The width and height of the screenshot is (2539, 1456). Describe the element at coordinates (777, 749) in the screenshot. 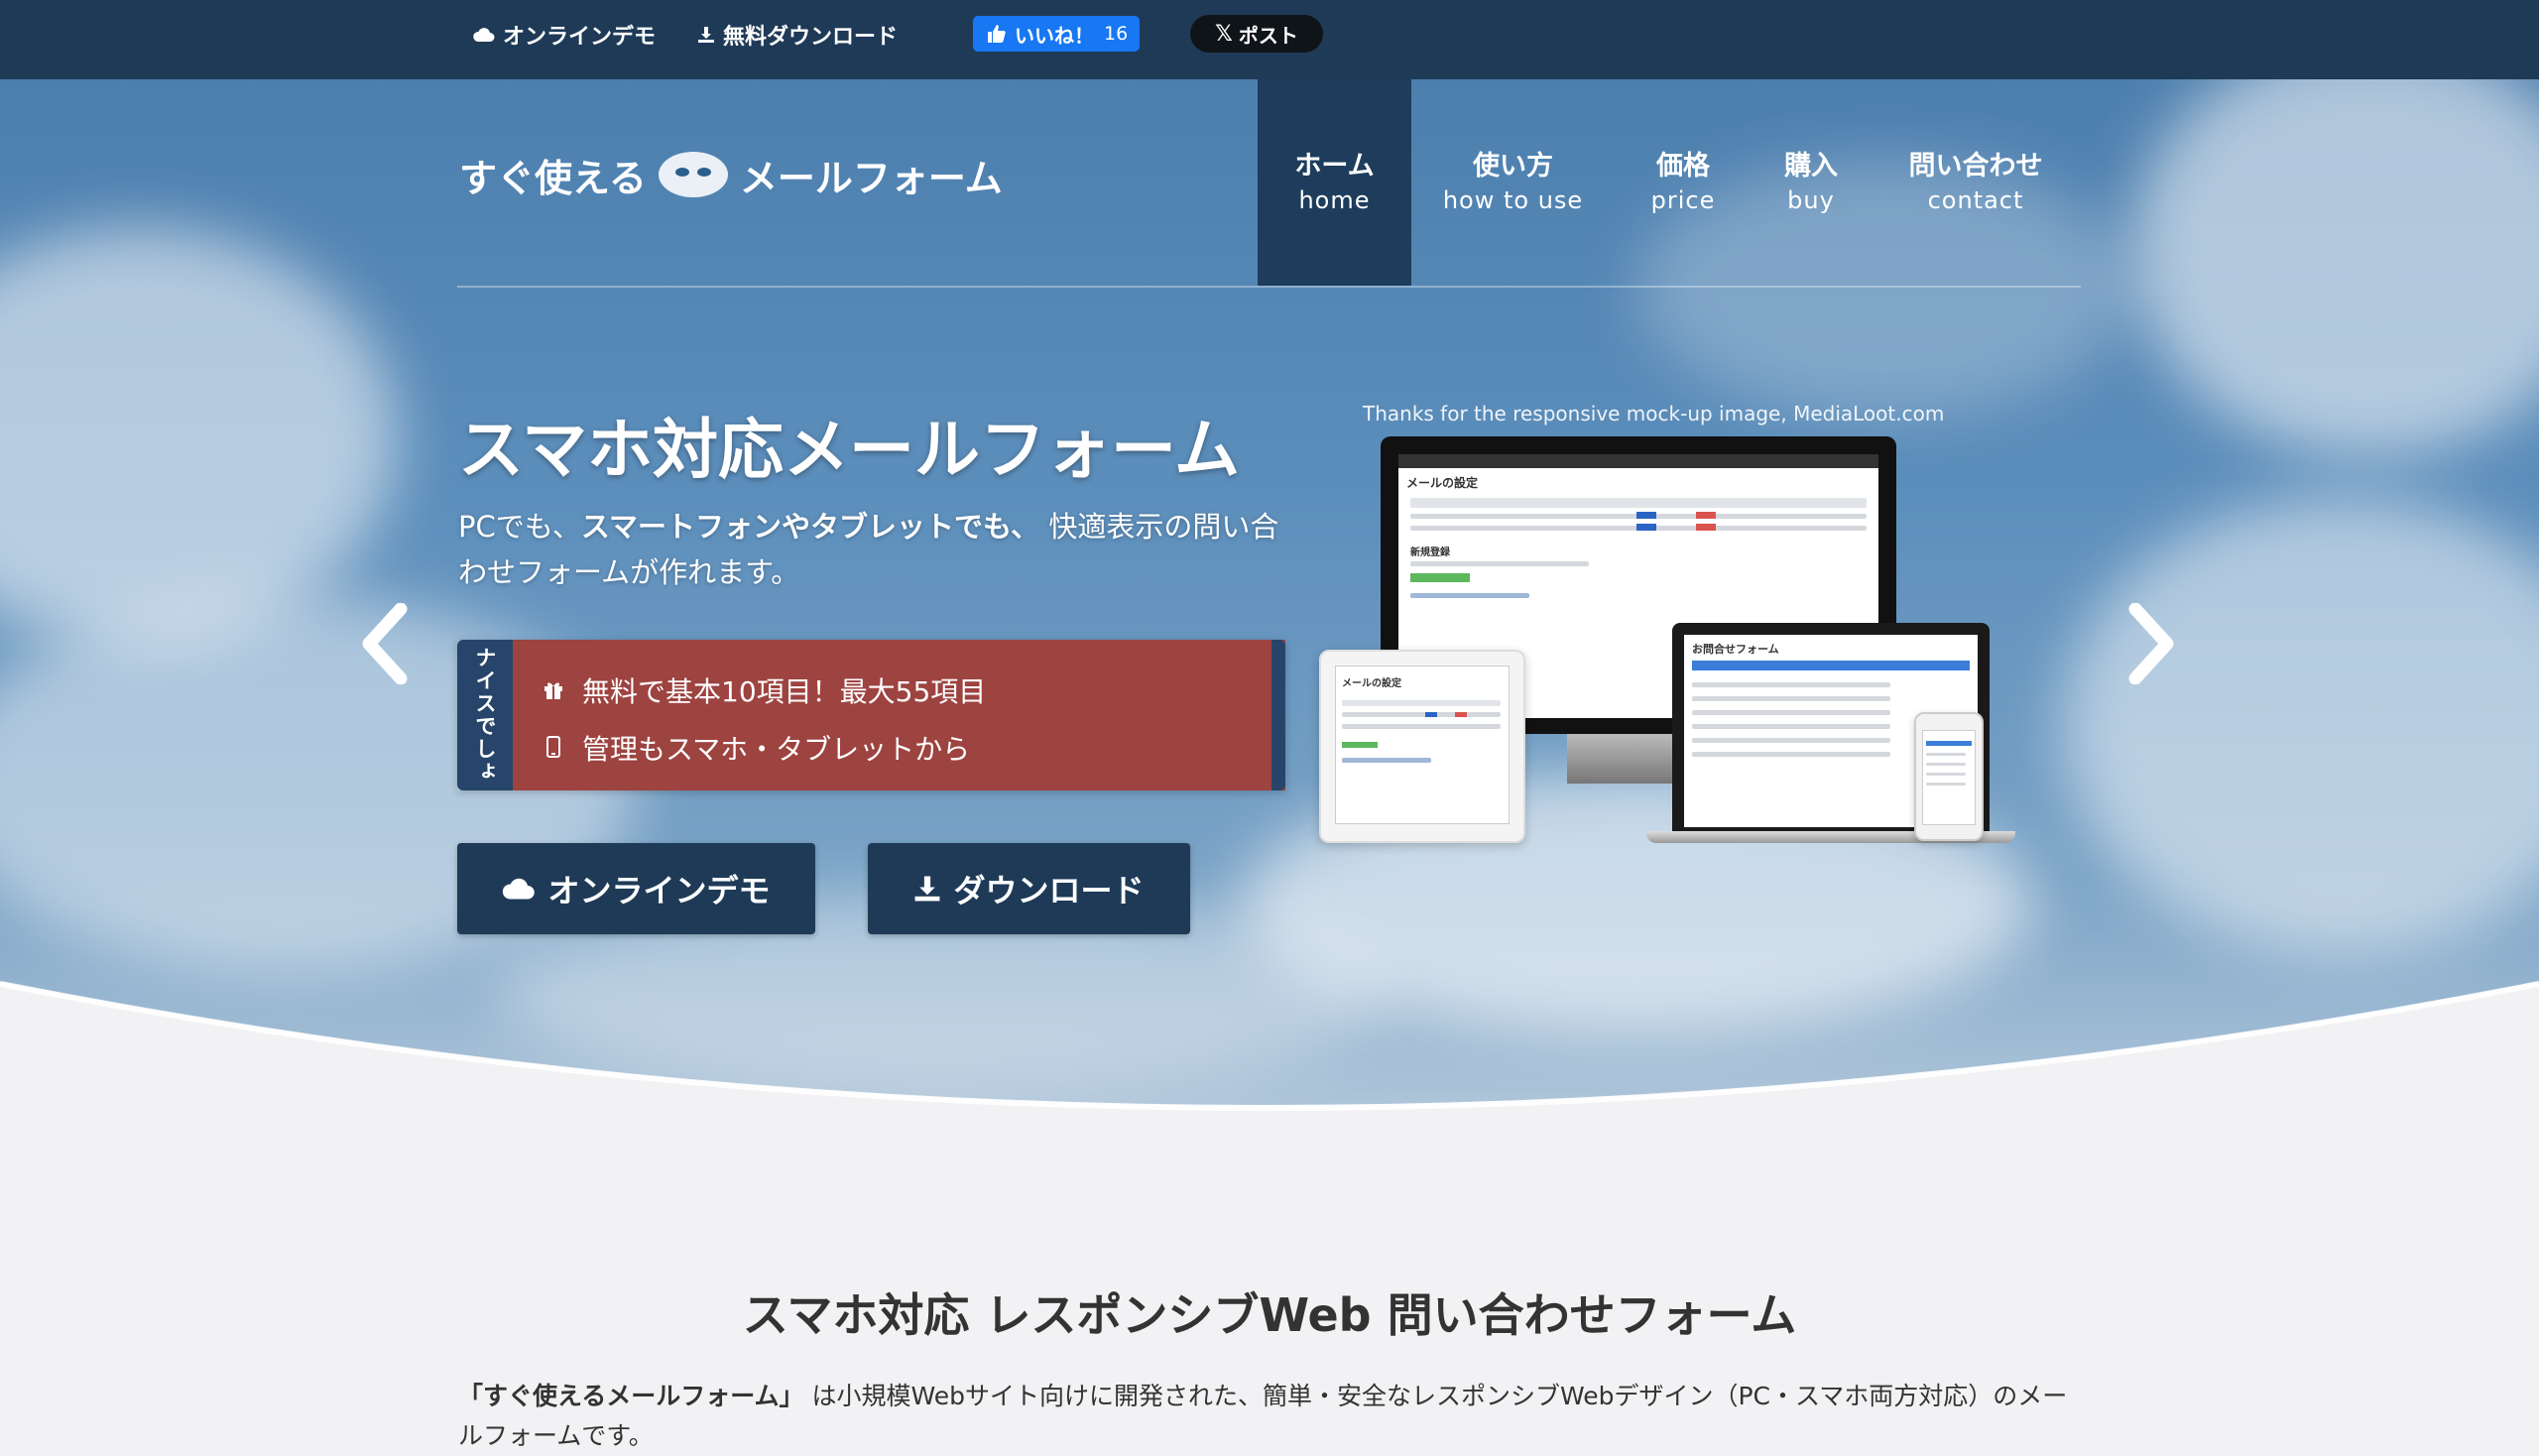

I see `feature-text: 管理もスマホ・タブレットから` at that location.